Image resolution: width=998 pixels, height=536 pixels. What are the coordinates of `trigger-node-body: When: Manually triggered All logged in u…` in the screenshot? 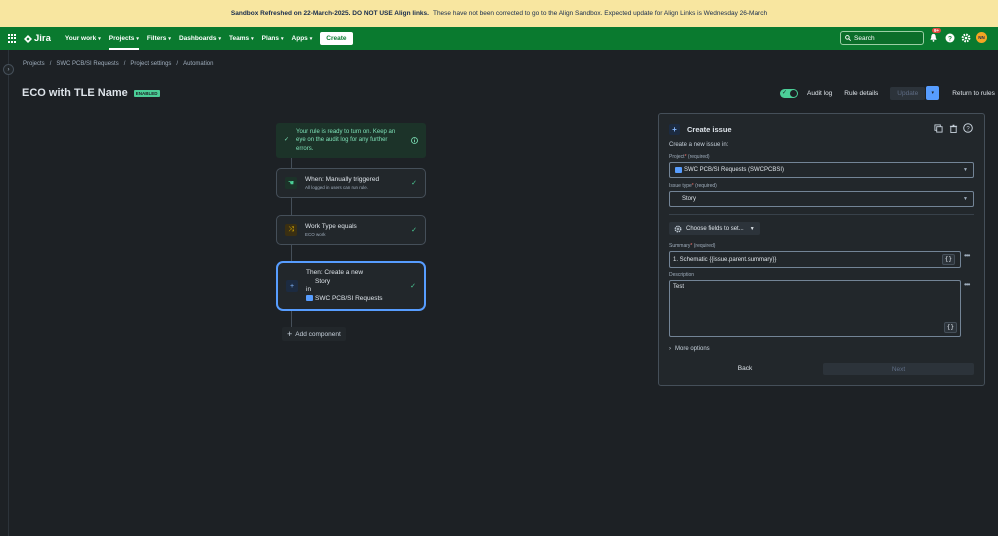 It's located at (358, 183).